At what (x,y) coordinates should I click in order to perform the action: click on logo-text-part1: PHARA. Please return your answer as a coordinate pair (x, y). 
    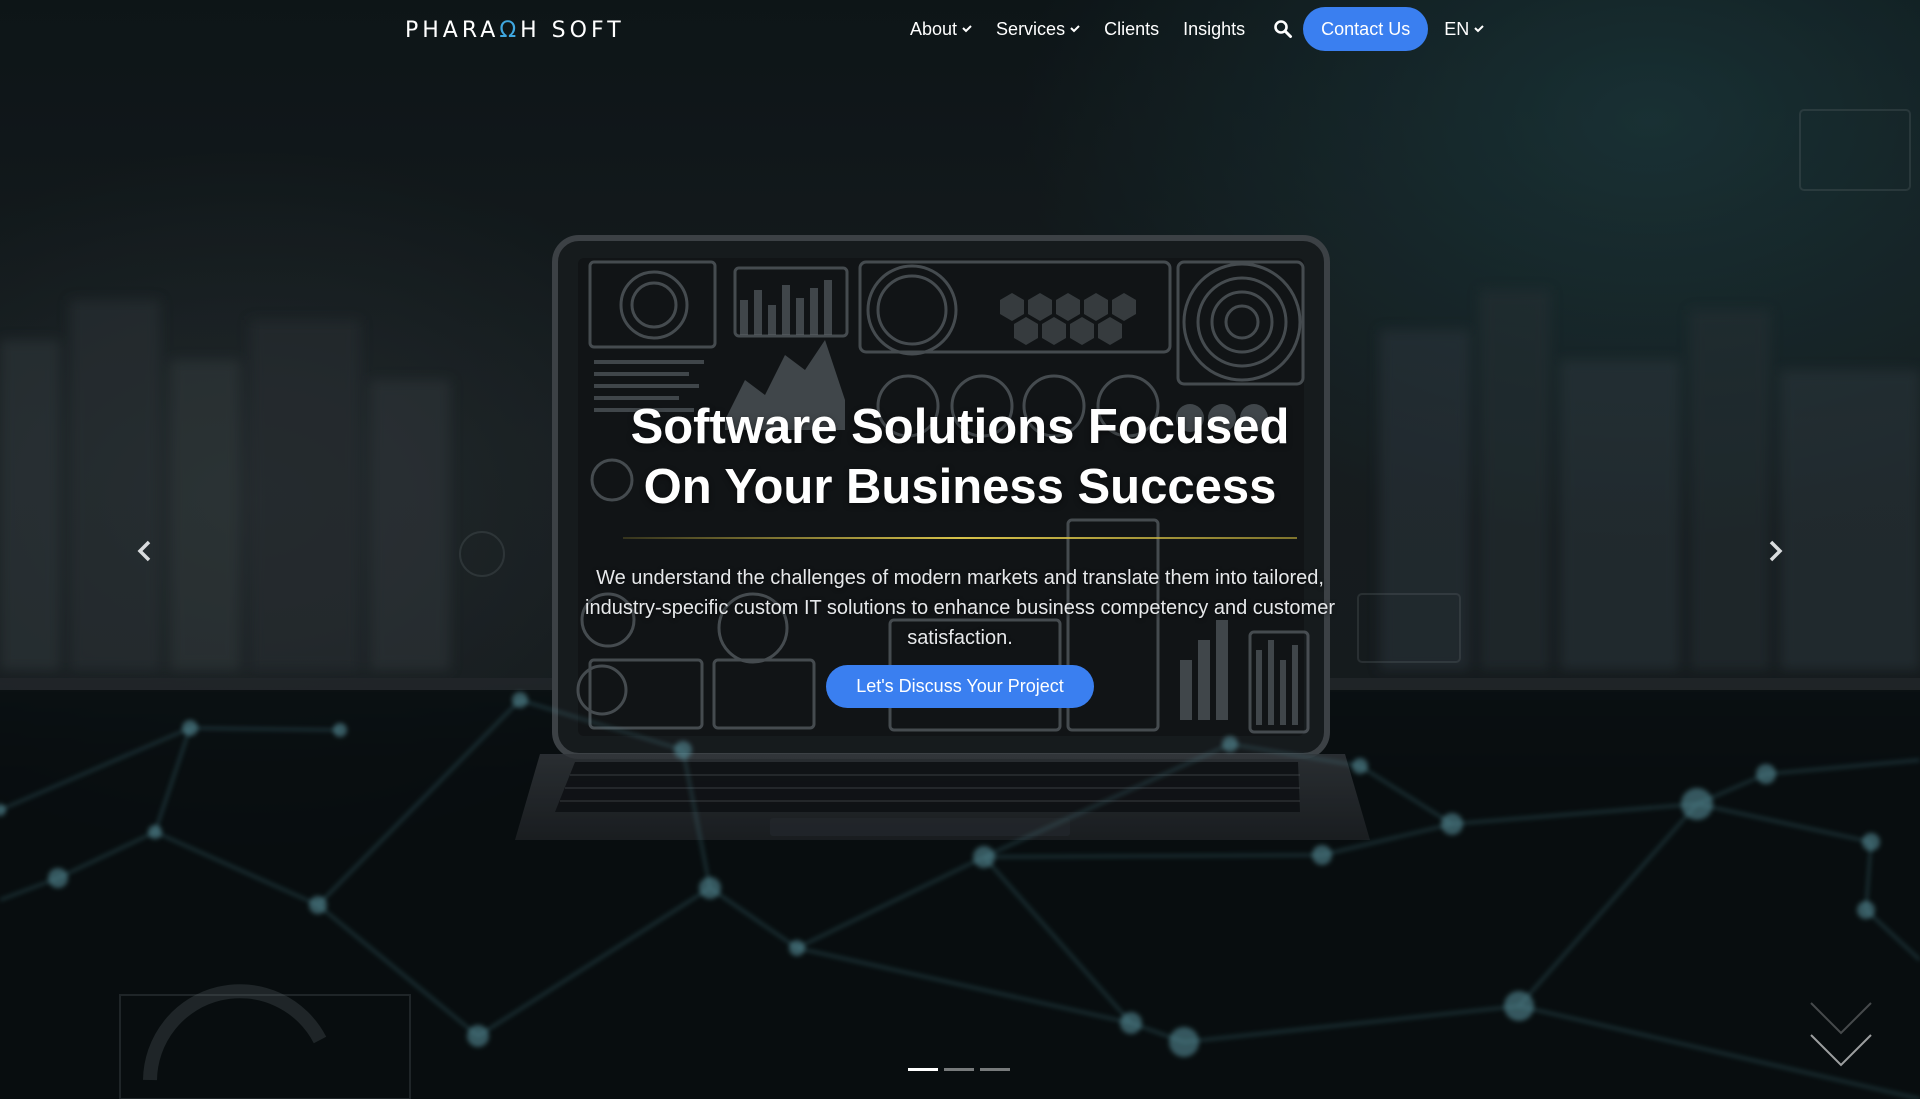
    Looking at the image, I should click on (452, 30).